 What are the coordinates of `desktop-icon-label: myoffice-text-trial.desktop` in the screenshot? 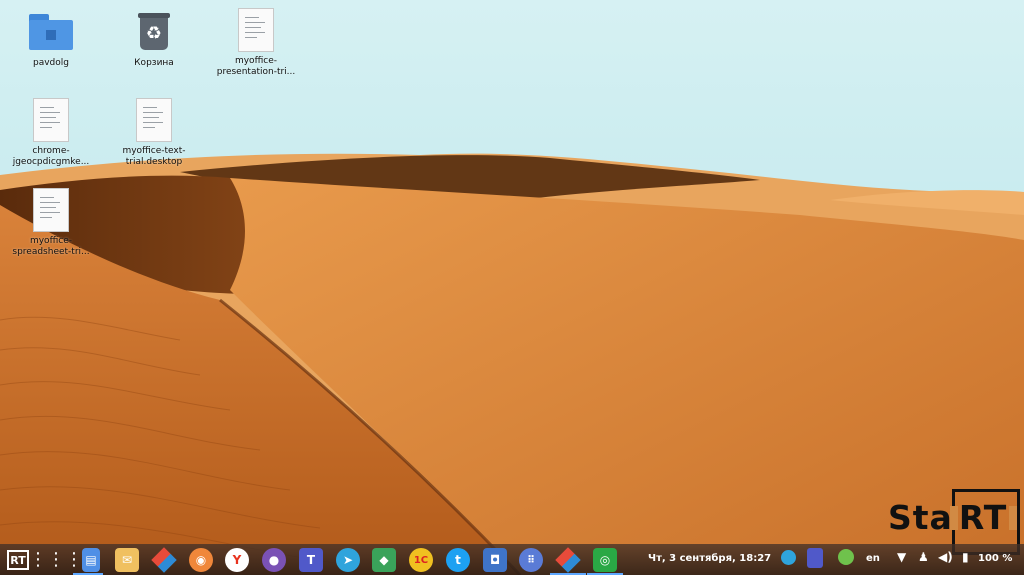 It's located at (154, 156).